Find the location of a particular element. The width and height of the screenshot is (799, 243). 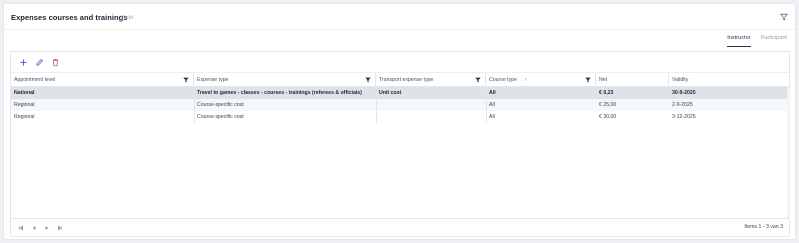

previous-page-icon is located at coordinates (34, 228).